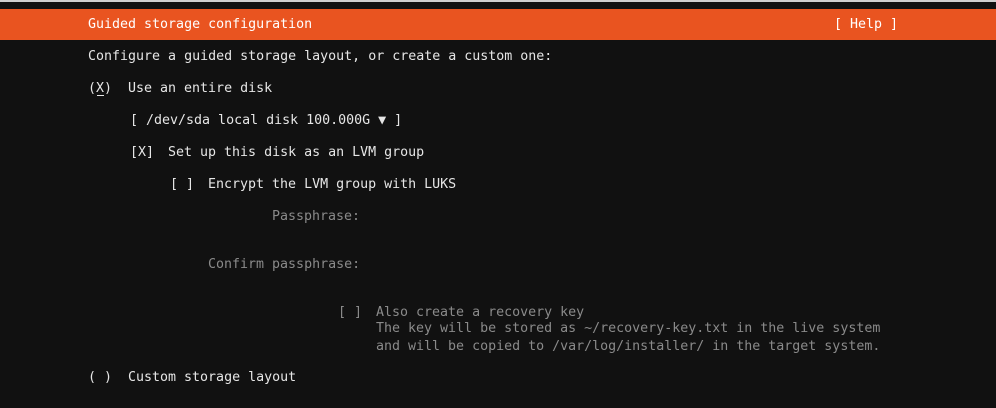  What do you see at coordinates (200, 88) in the screenshot?
I see `radio-label: Use an entire disk` at bounding box center [200, 88].